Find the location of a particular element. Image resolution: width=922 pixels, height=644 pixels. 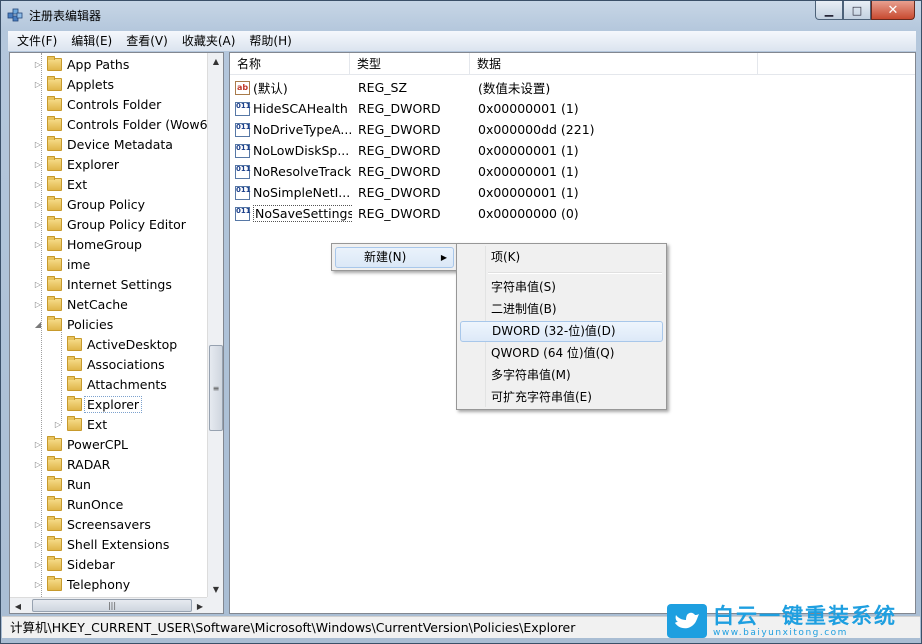

list-item: 011 NoResolveTrack REG_DWORD 0x00000001 (1) is located at coordinates (451, 171).